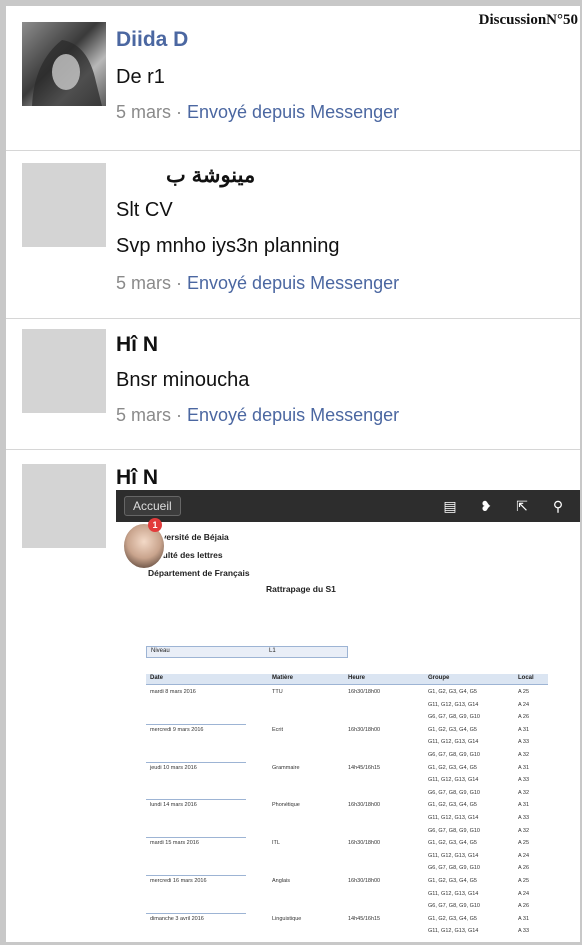  Describe the element at coordinates (67, 73) in the screenshot. I see `hooded-person-icon` at that location.